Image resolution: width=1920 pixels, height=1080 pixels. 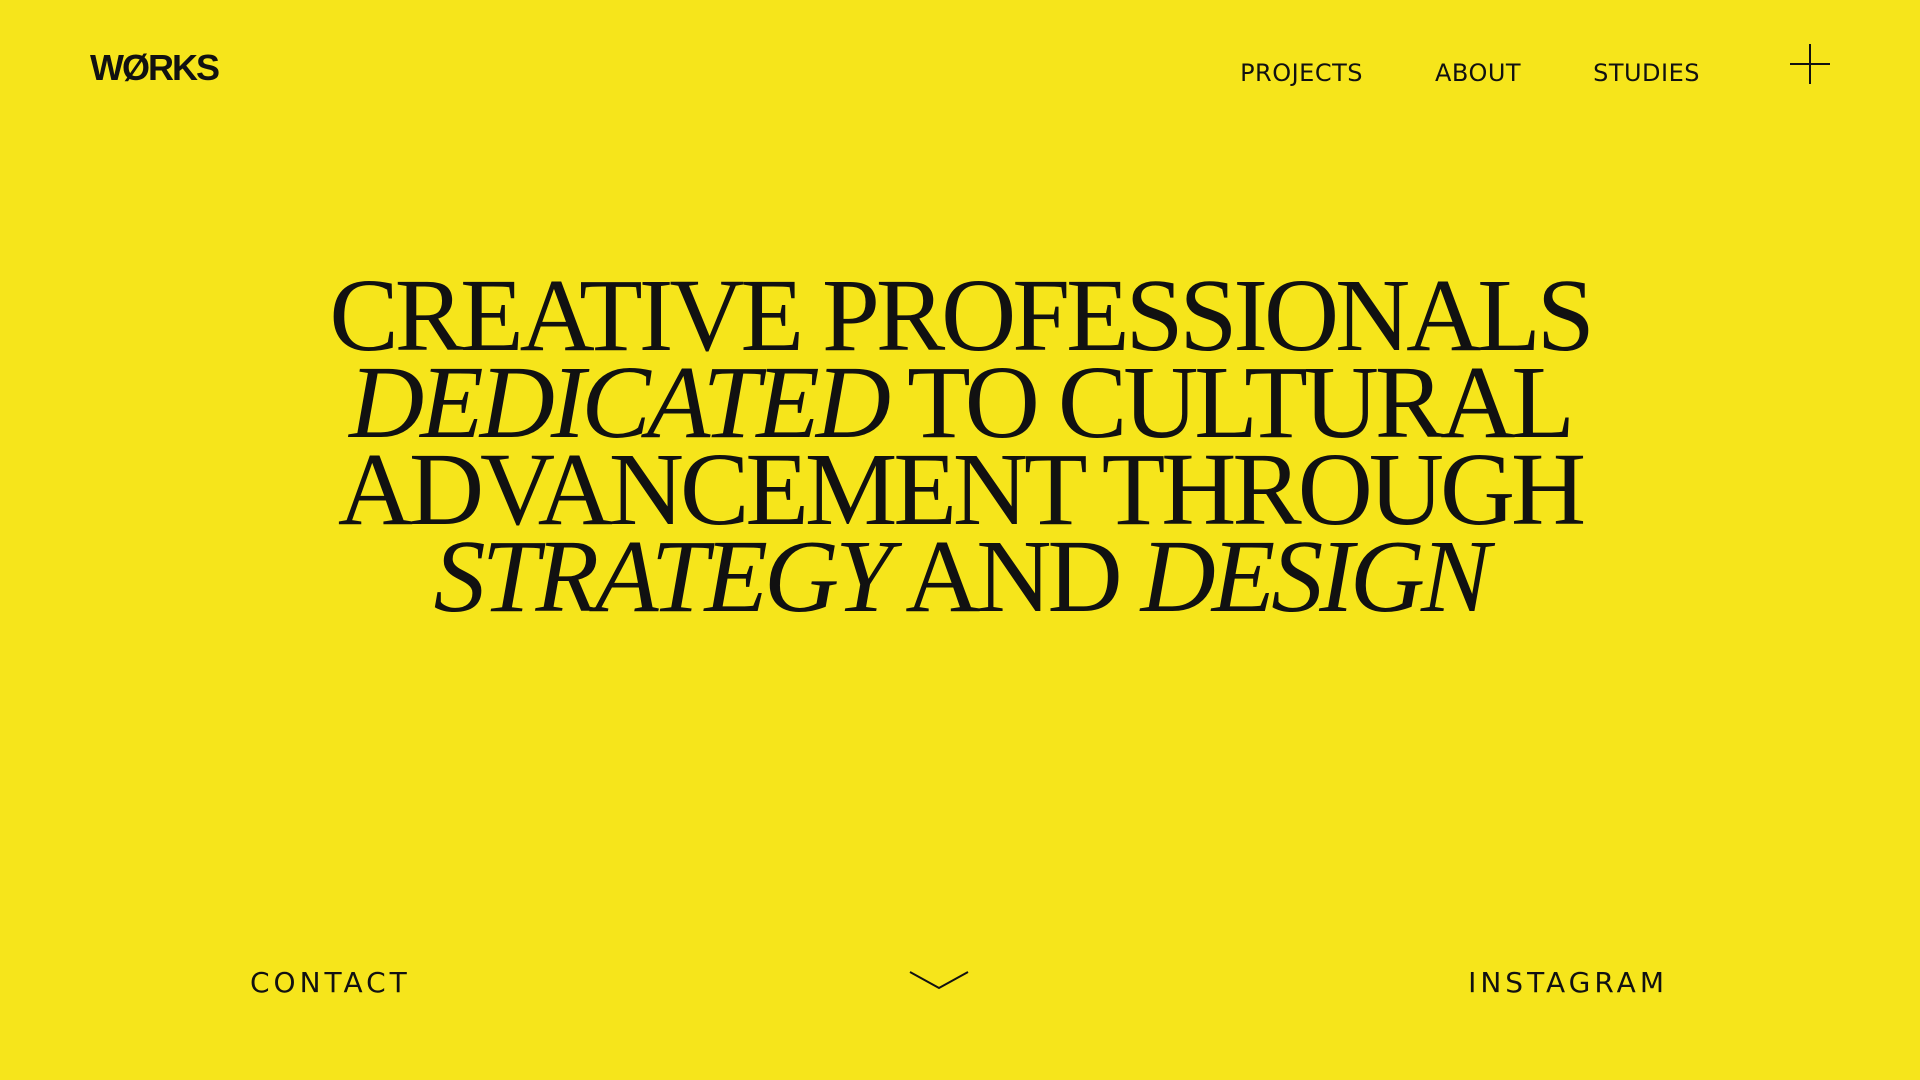 I want to click on plus-icon-vertical, so click(x=1810, y=64).